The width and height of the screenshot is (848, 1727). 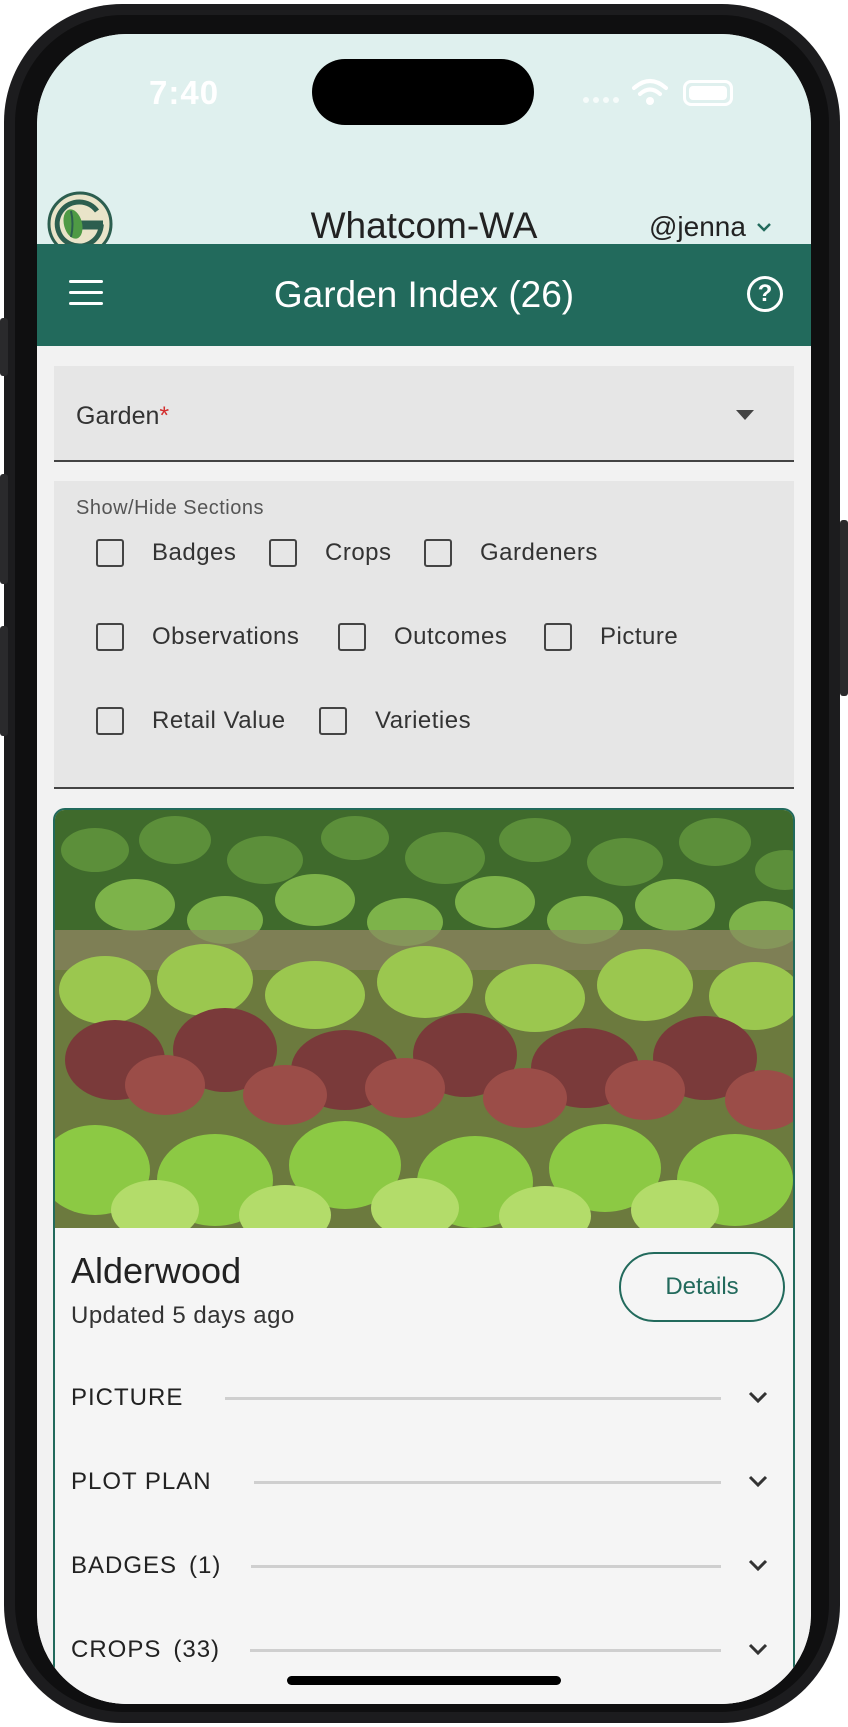 I want to click on accordion-label: PICTURE, so click(x=127, y=1397).